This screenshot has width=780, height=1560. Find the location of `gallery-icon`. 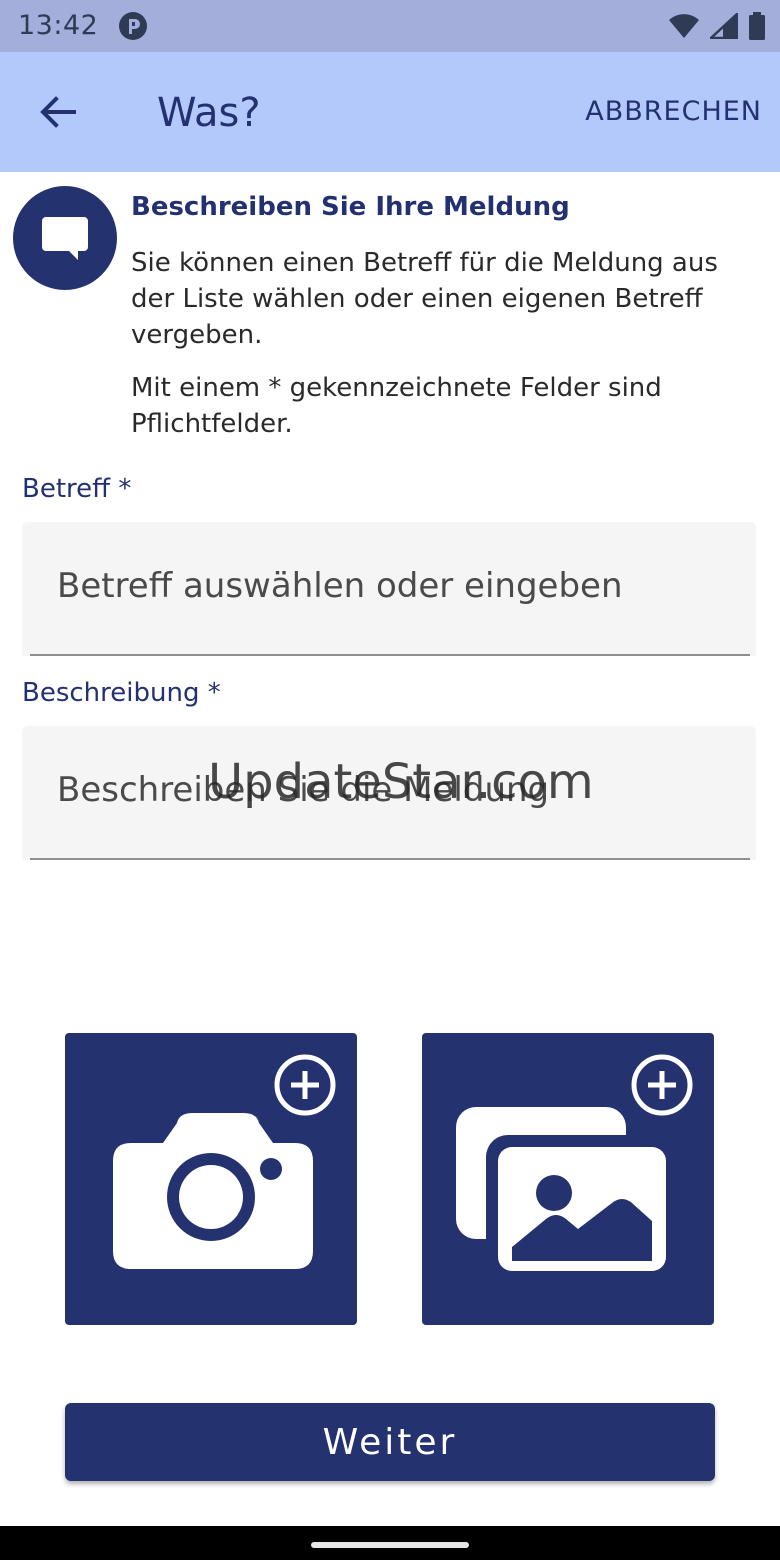

gallery-icon is located at coordinates (563, 1193).